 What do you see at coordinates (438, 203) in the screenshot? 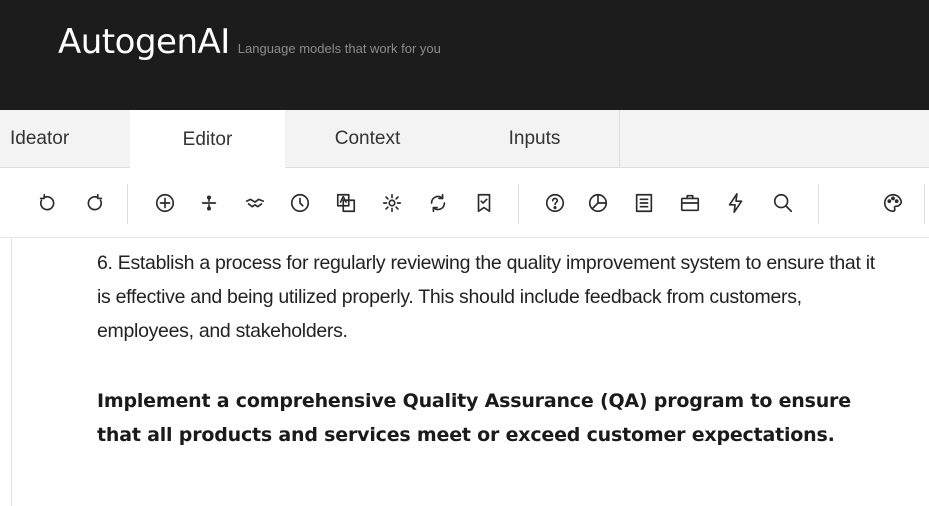
I see `refresh-icon` at bounding box center [438, 203].